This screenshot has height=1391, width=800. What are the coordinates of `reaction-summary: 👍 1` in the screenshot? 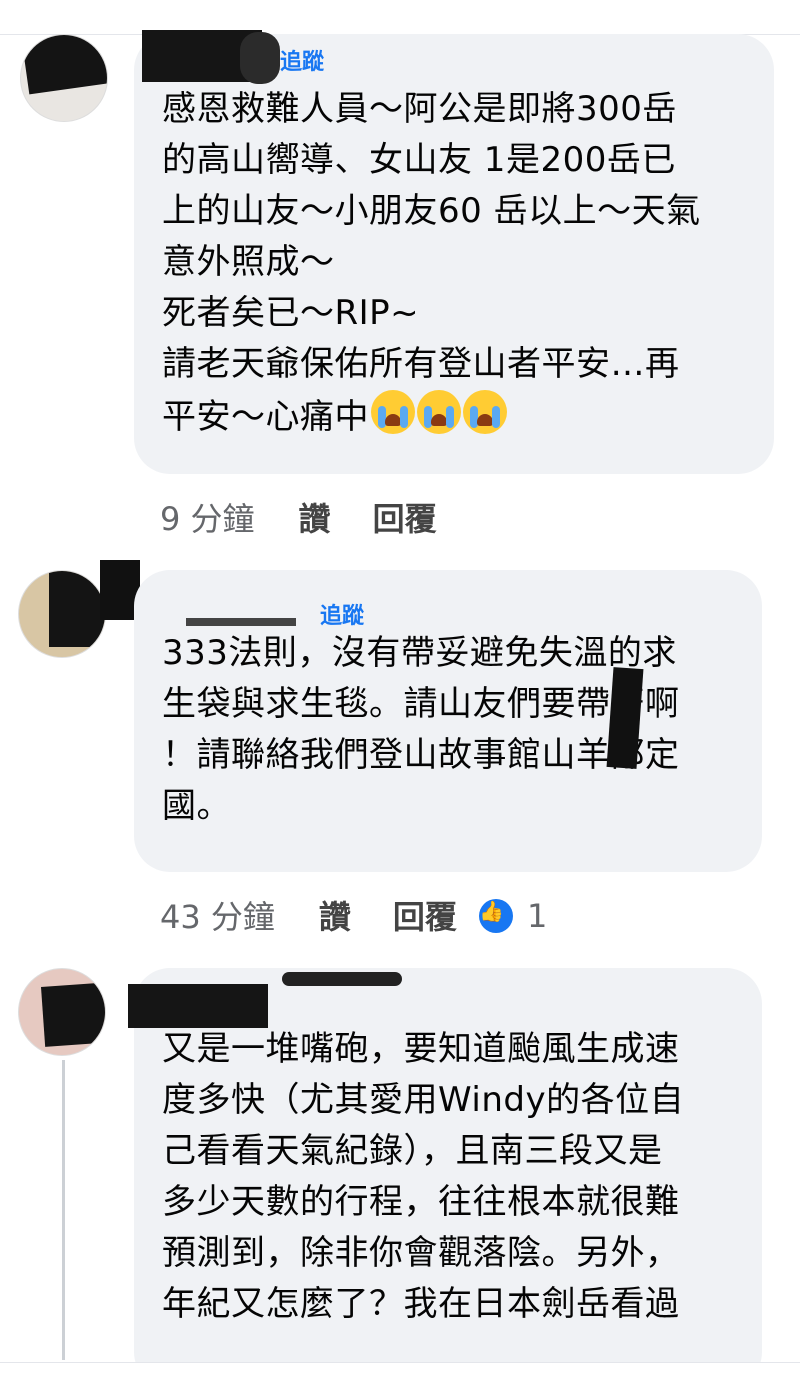 It's located at (513, 915).